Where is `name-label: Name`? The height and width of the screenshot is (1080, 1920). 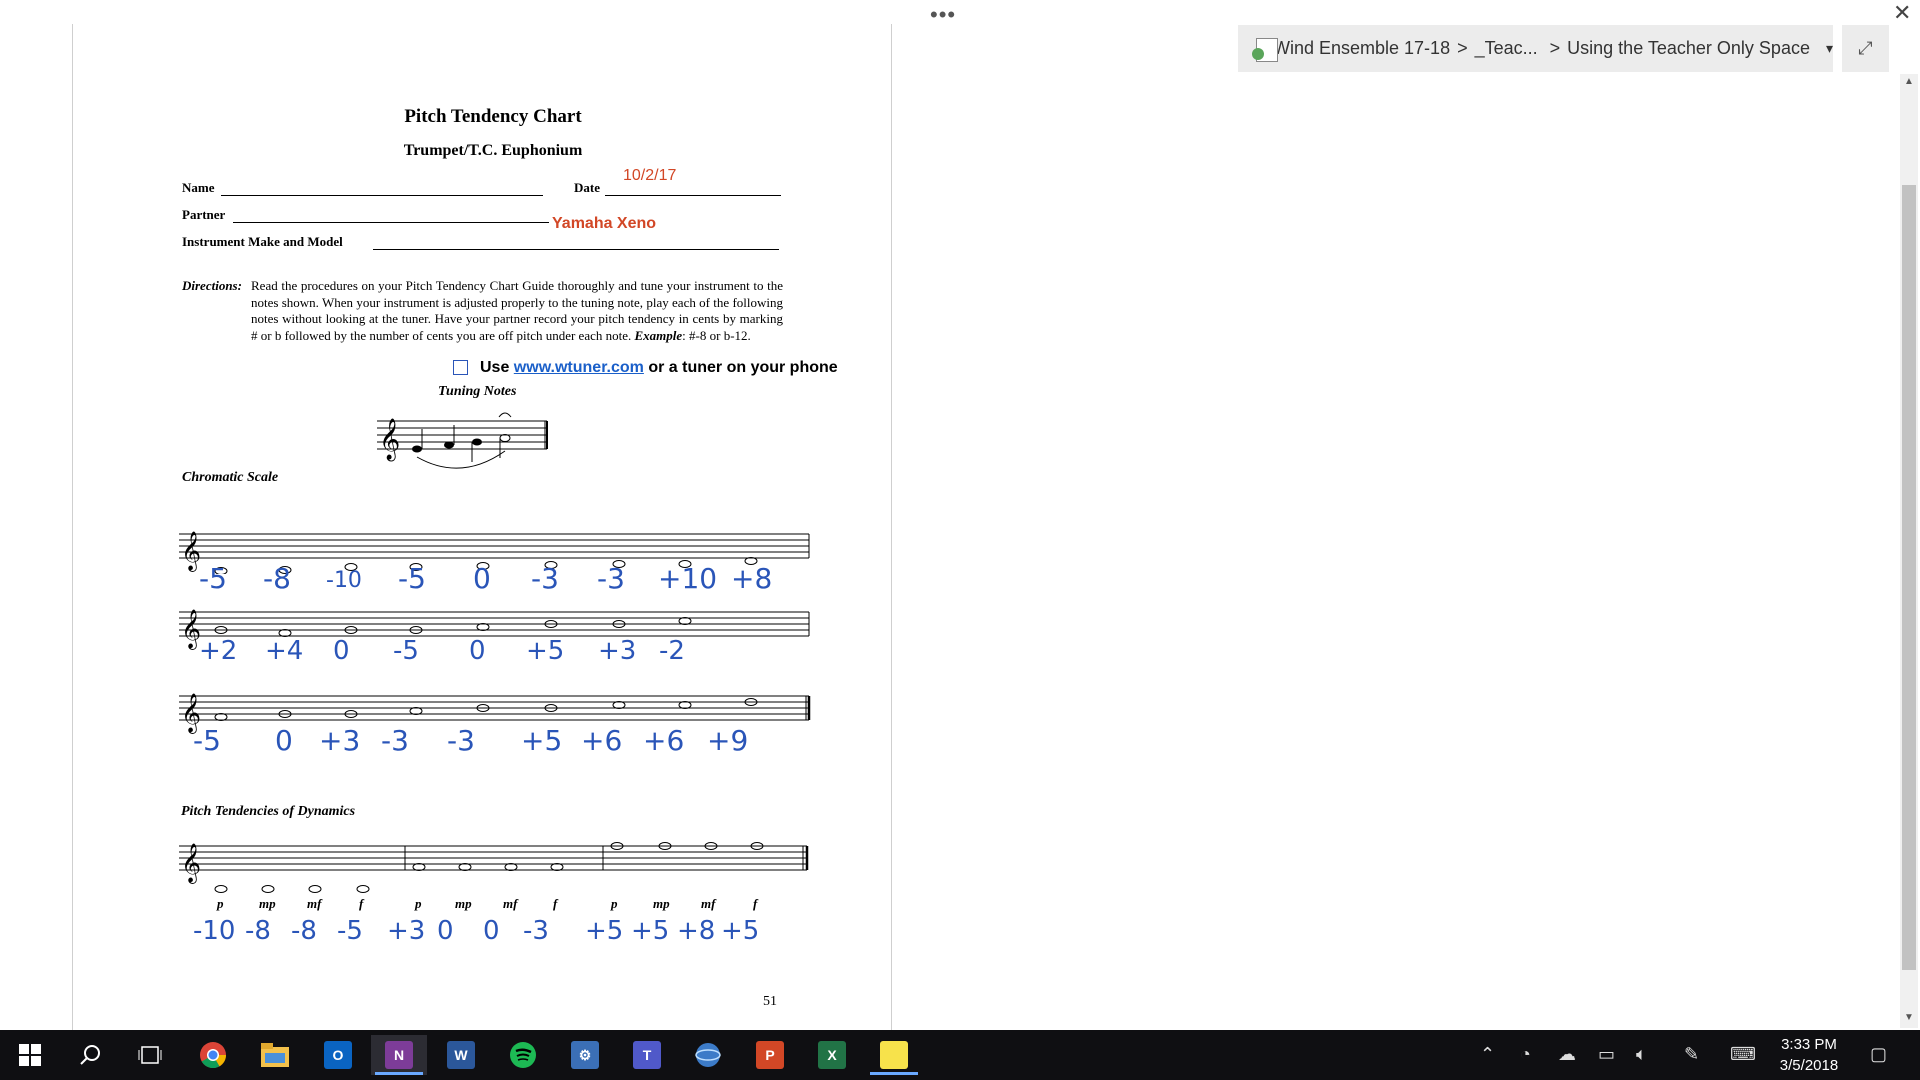 name-label: Name is located at coordinates (198, 187).